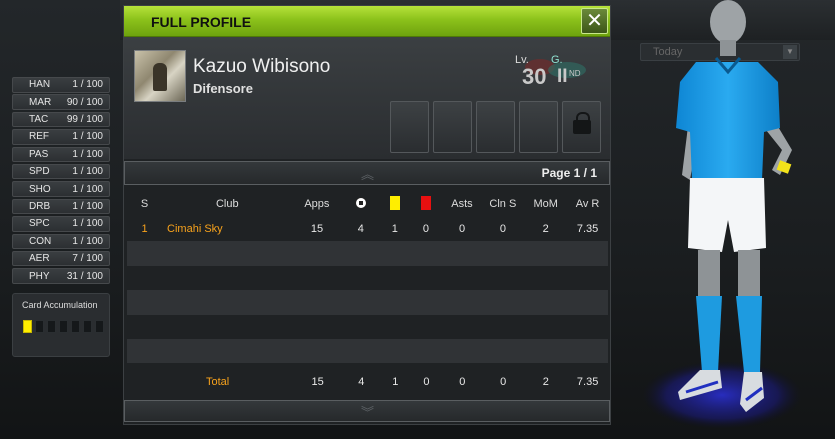 The width and height of the screenshot is (835, 439). I want to click on figure-shorts, so click(727, 215).